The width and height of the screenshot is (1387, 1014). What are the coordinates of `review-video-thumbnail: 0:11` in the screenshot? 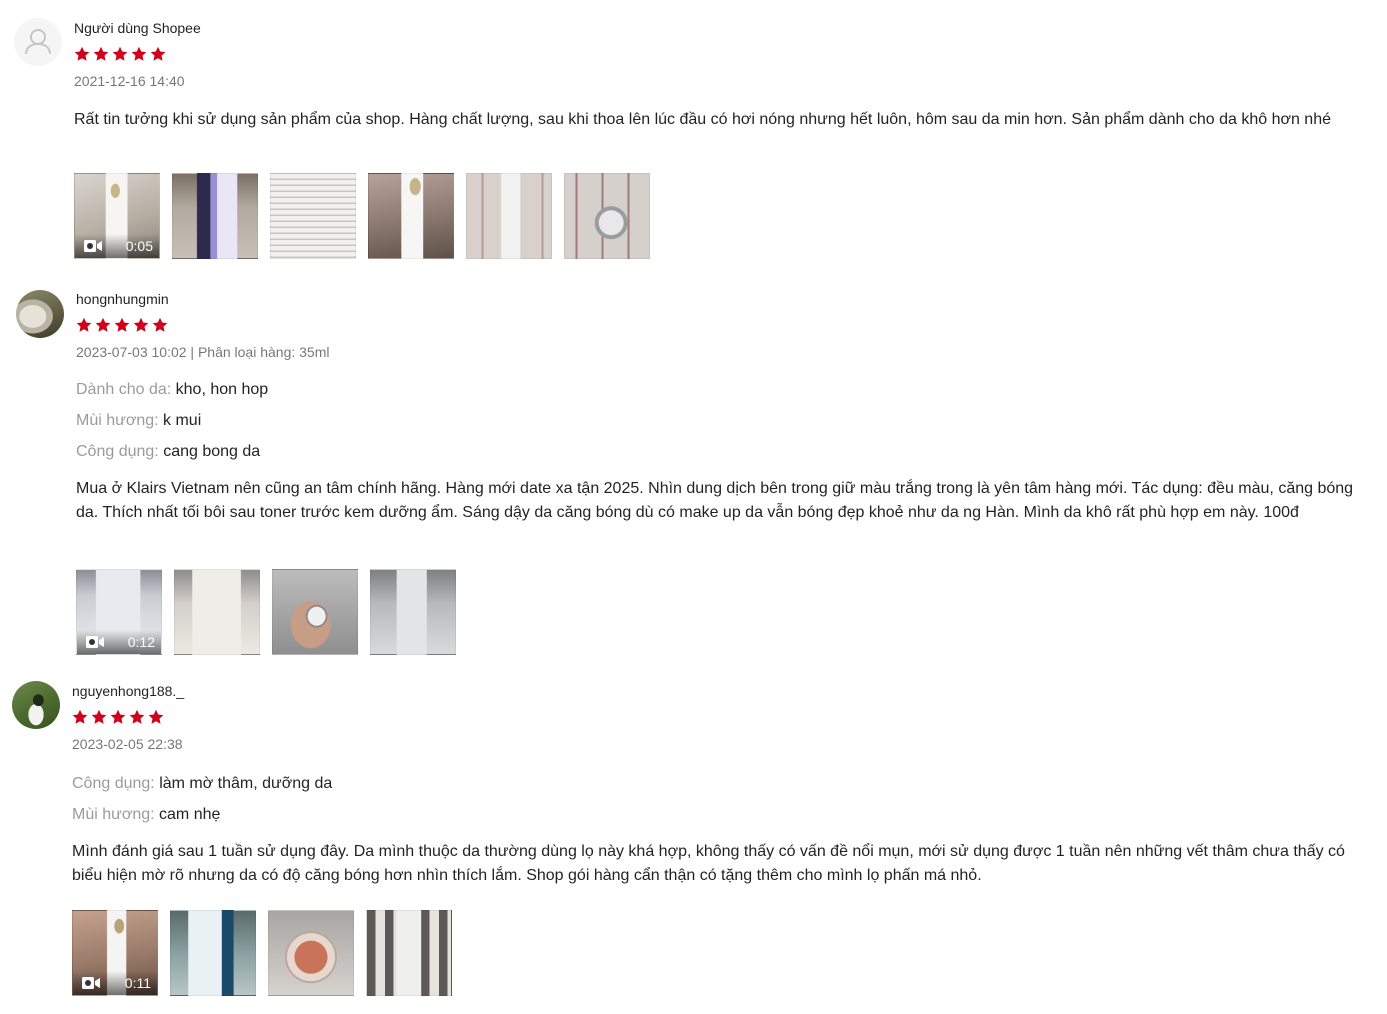 It's located at (115, 953).